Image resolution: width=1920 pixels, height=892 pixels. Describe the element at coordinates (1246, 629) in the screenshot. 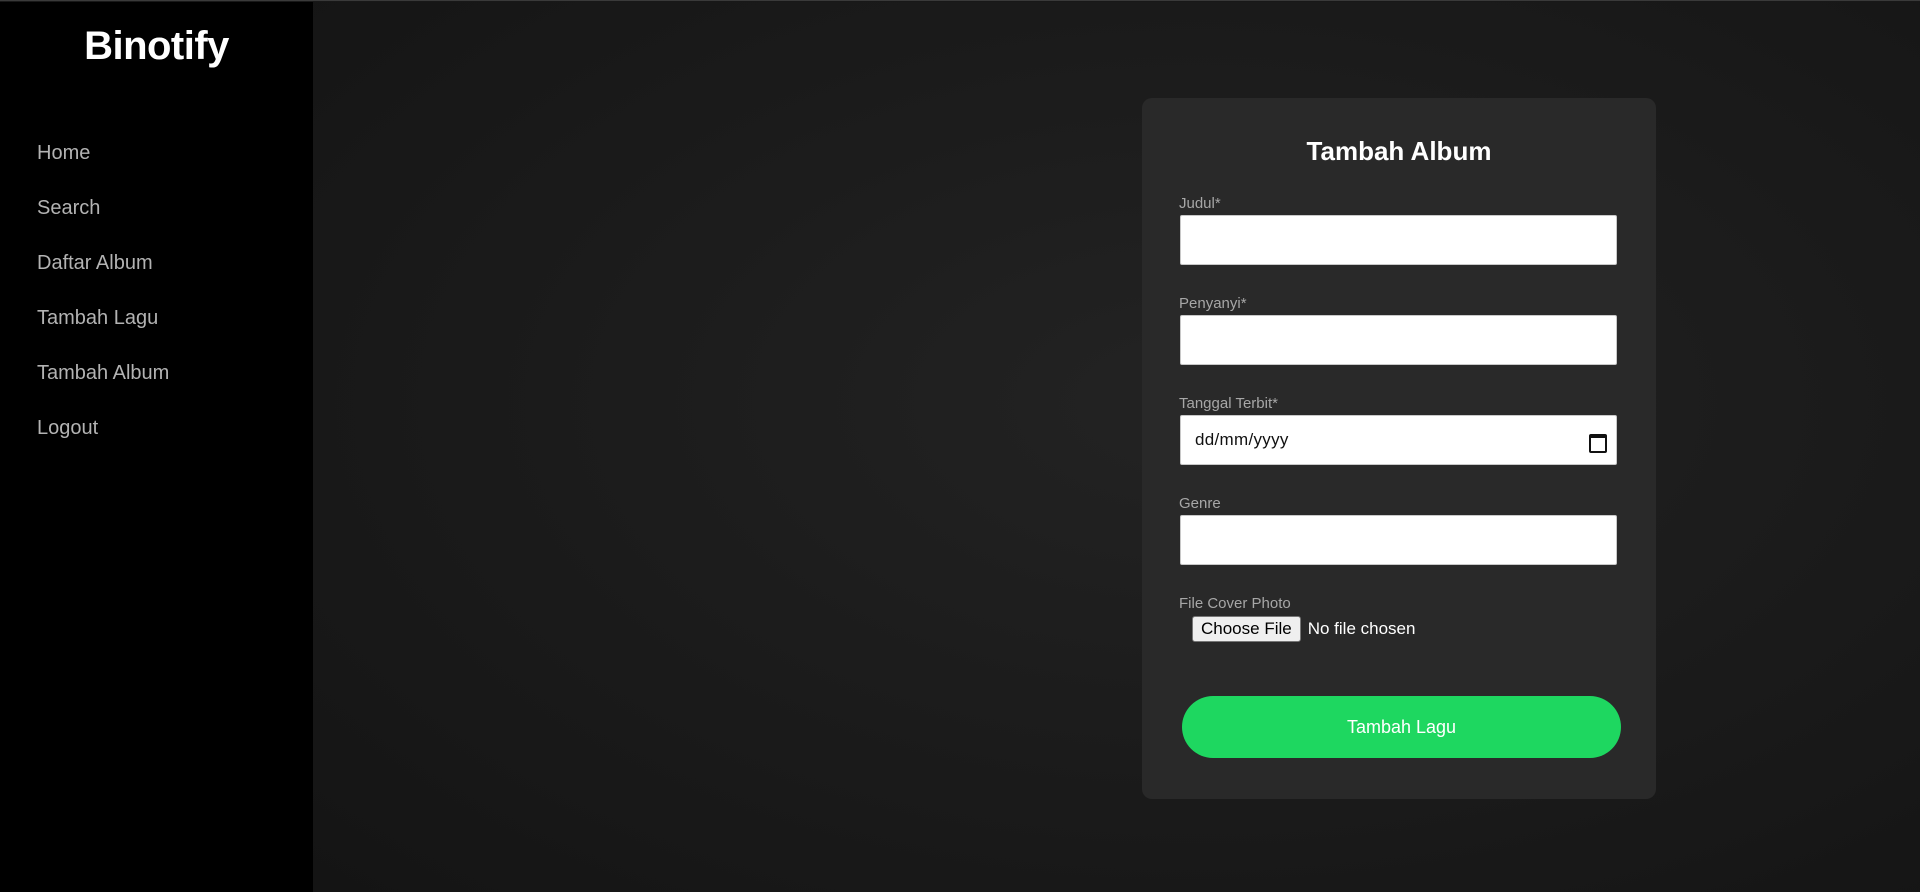

I see `choose-file-button: Choose File` at that location.